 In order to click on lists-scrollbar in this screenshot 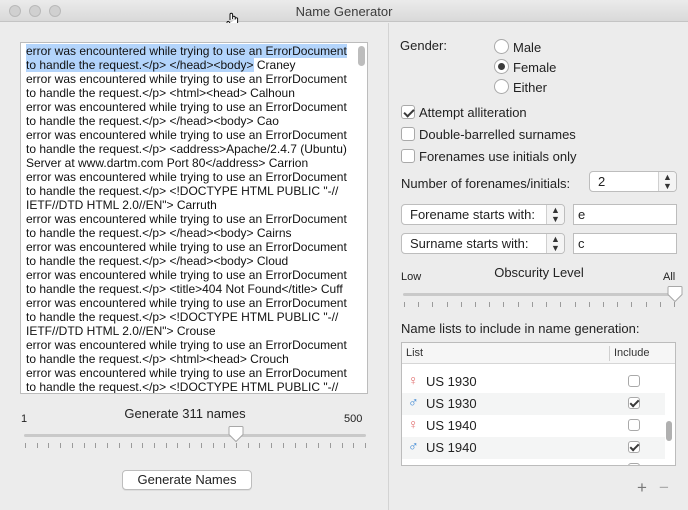, I will do `click(669, 431)`.